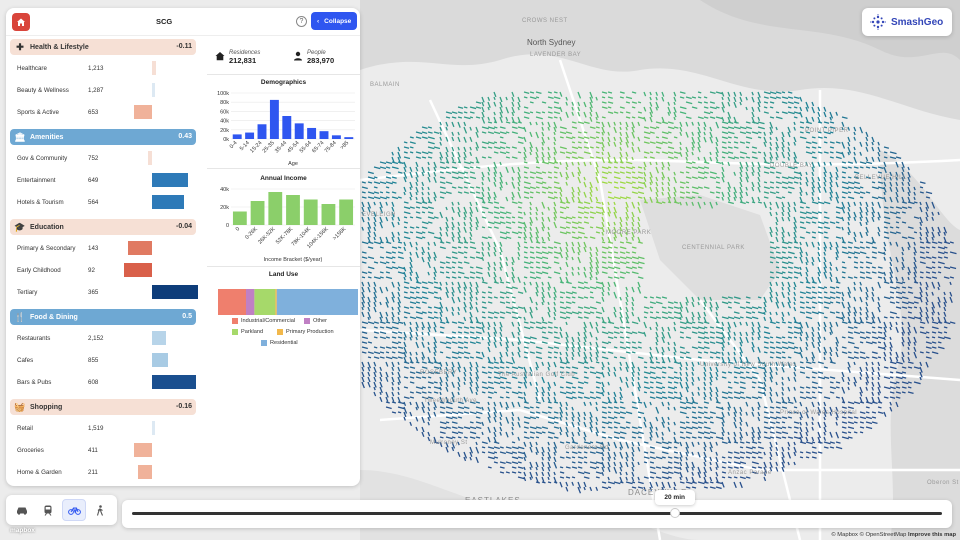  I want to click on slider-track, so click(537, 513).